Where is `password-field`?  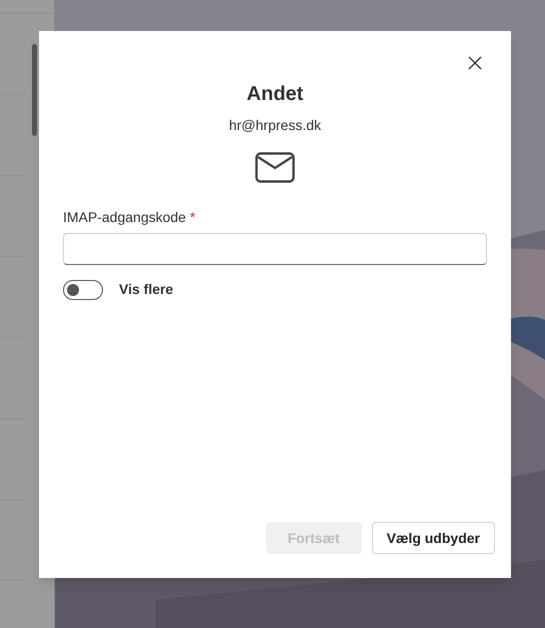
password-field is located at coordinates (275, 249).